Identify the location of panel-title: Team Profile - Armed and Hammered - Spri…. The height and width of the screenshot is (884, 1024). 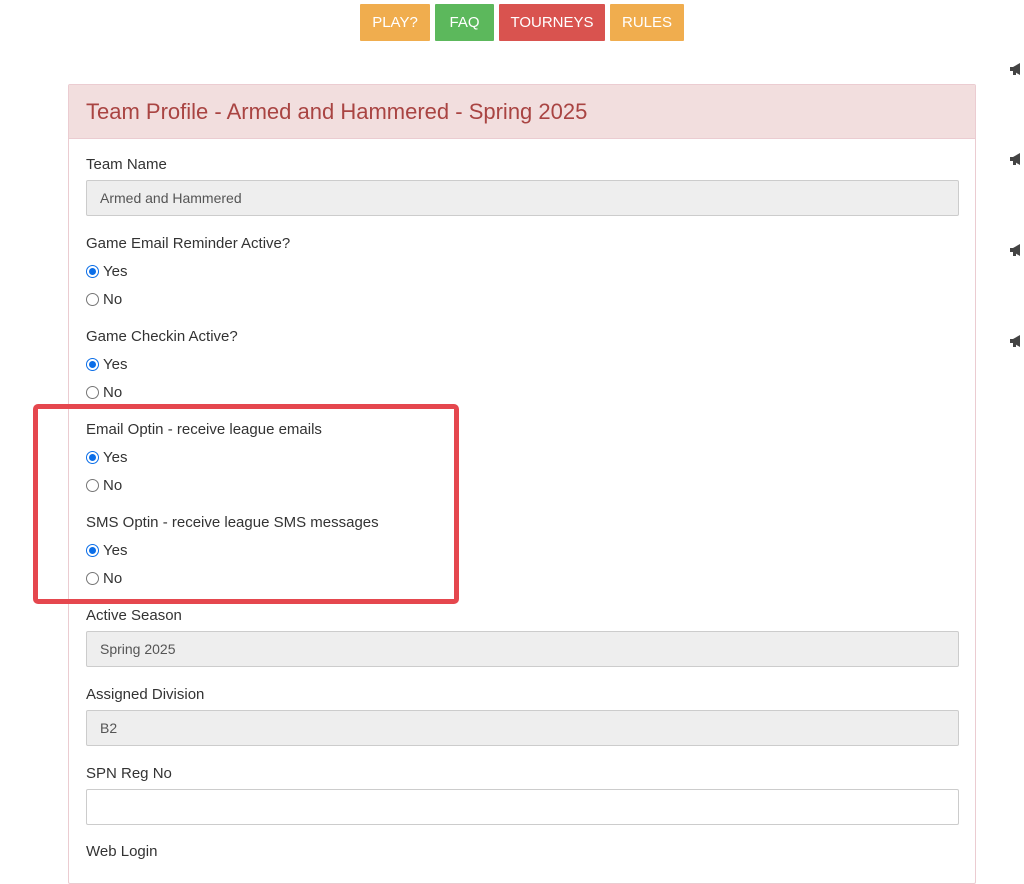
(522, 112).